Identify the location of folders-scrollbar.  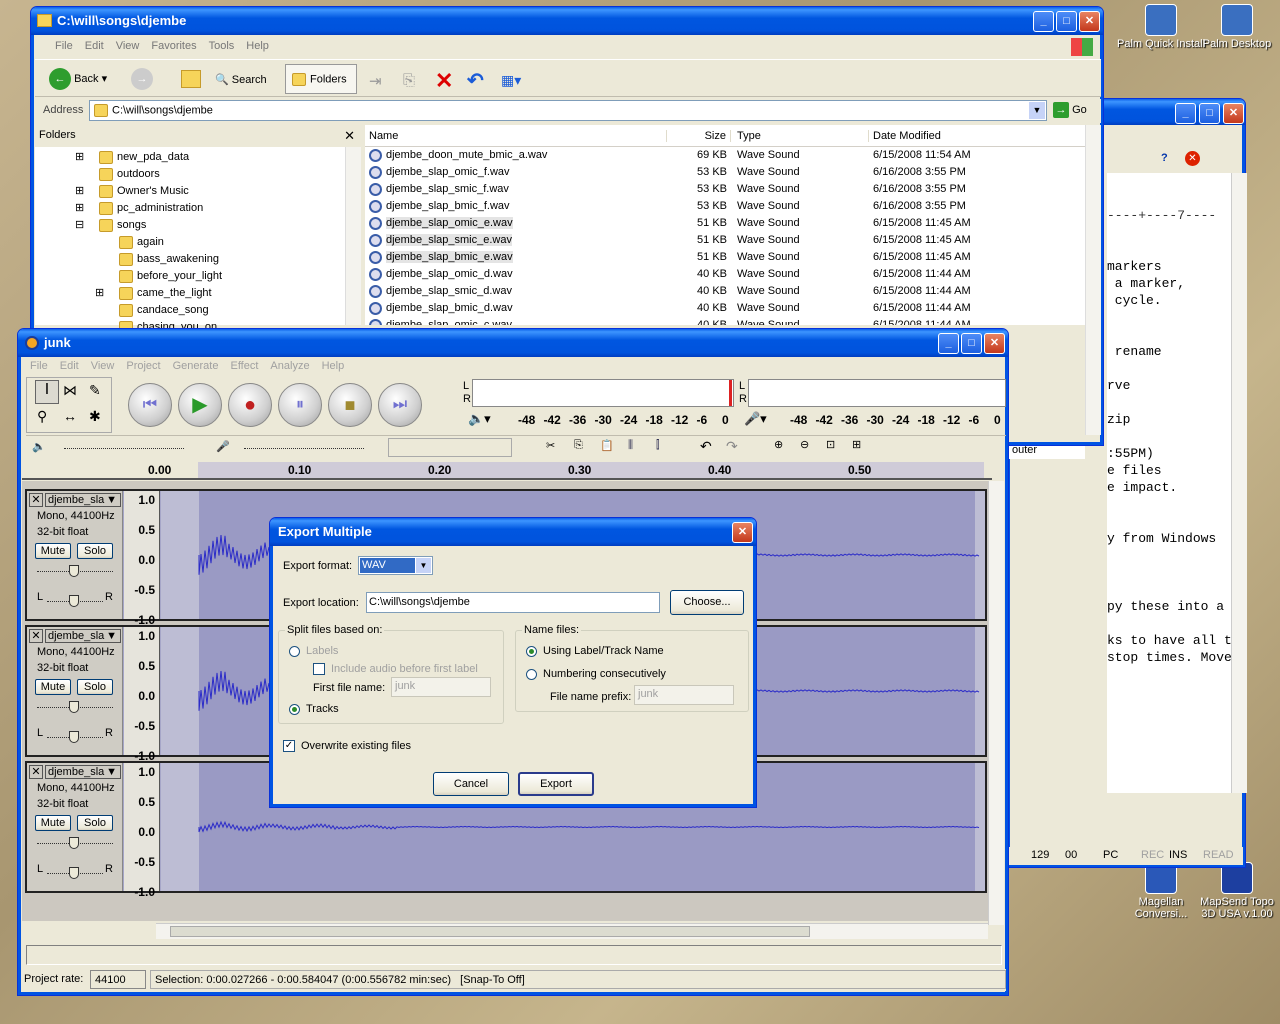
(353, 236).